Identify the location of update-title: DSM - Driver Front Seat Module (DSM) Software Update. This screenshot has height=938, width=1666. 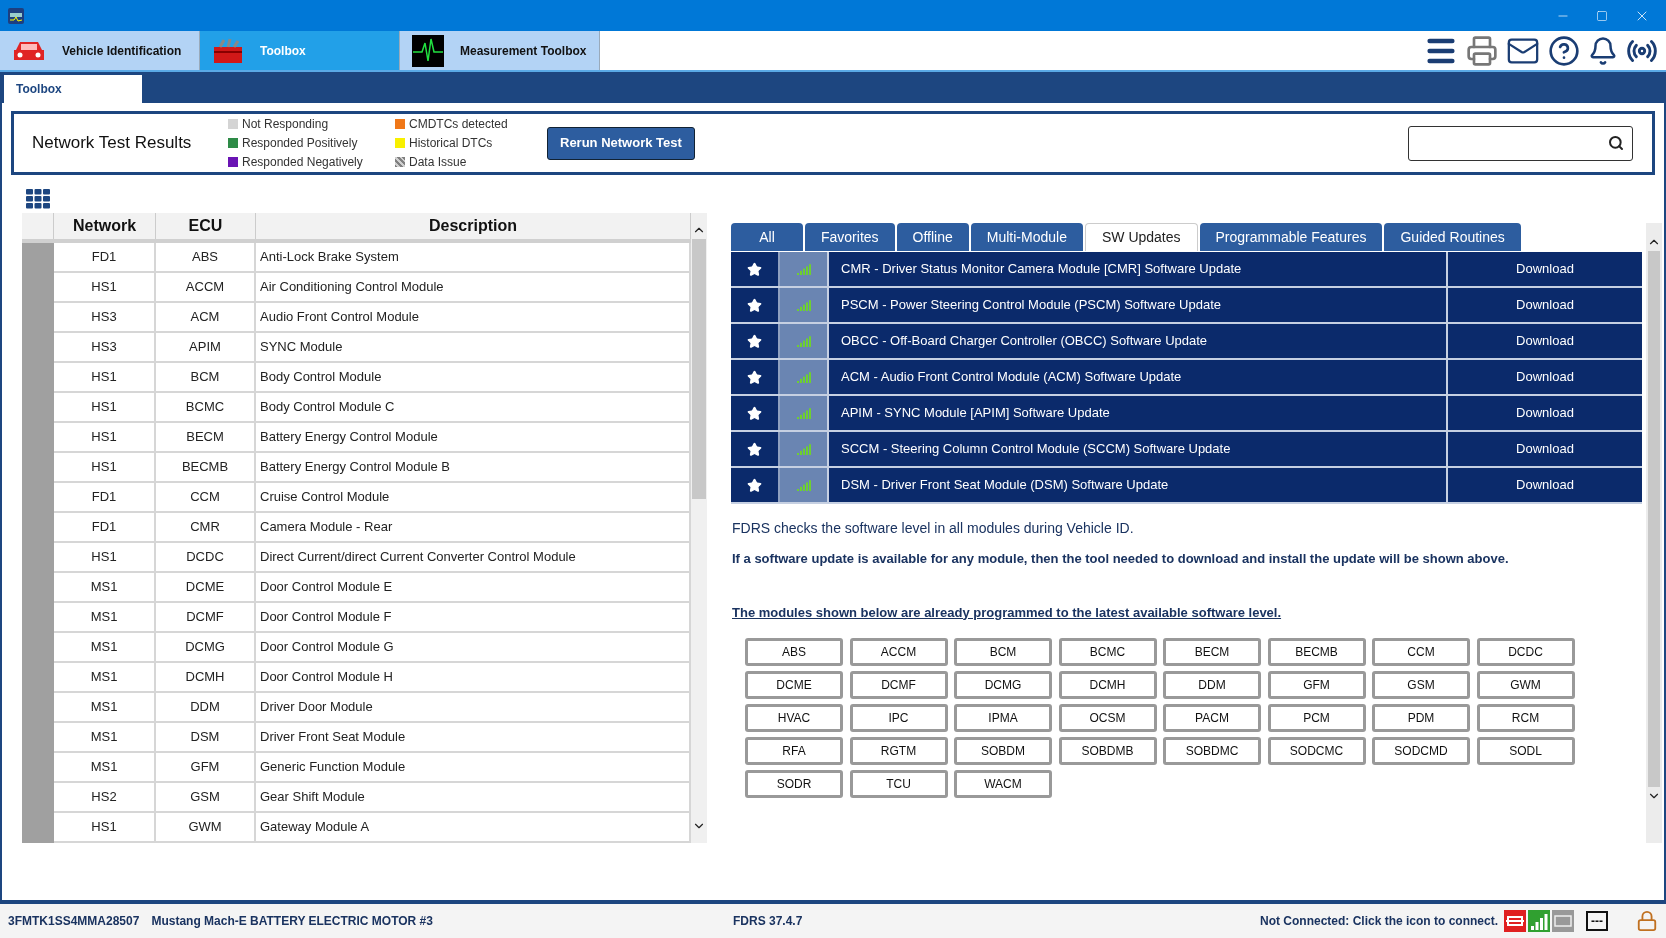
(1138, 485).